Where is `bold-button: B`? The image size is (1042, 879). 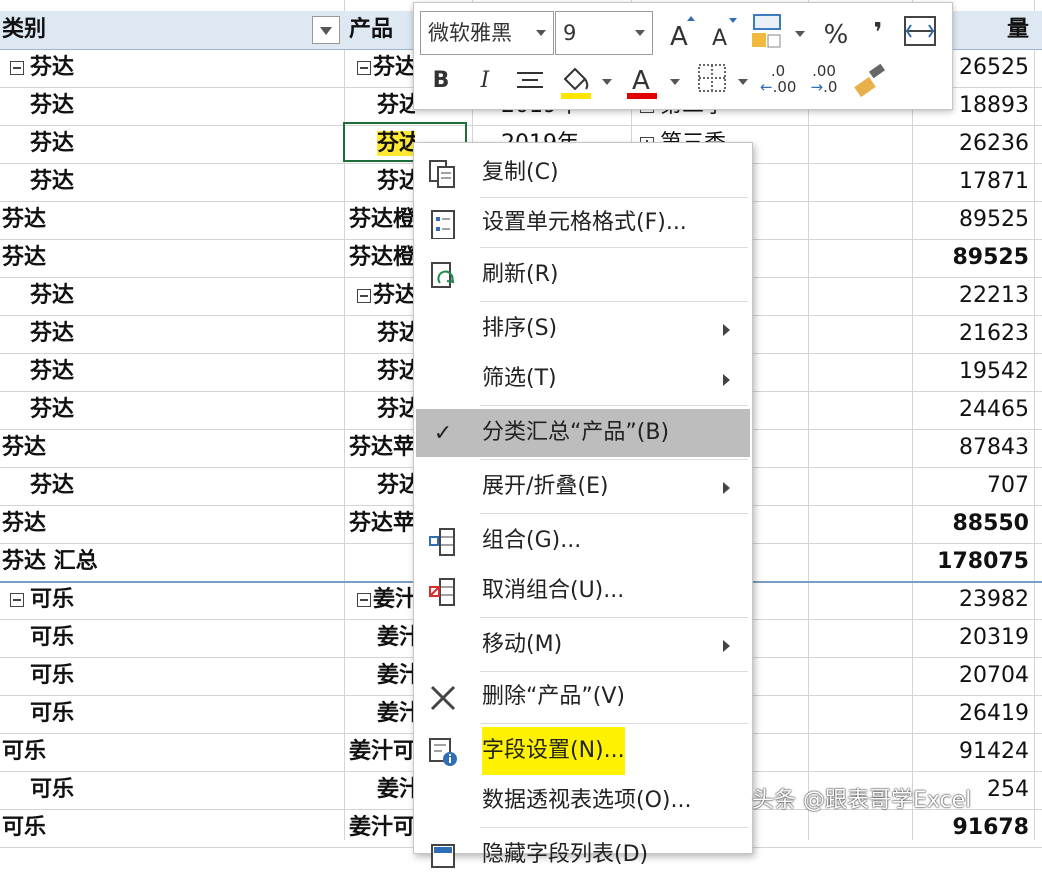 bold-button: B is located at coordinates (441, 81).